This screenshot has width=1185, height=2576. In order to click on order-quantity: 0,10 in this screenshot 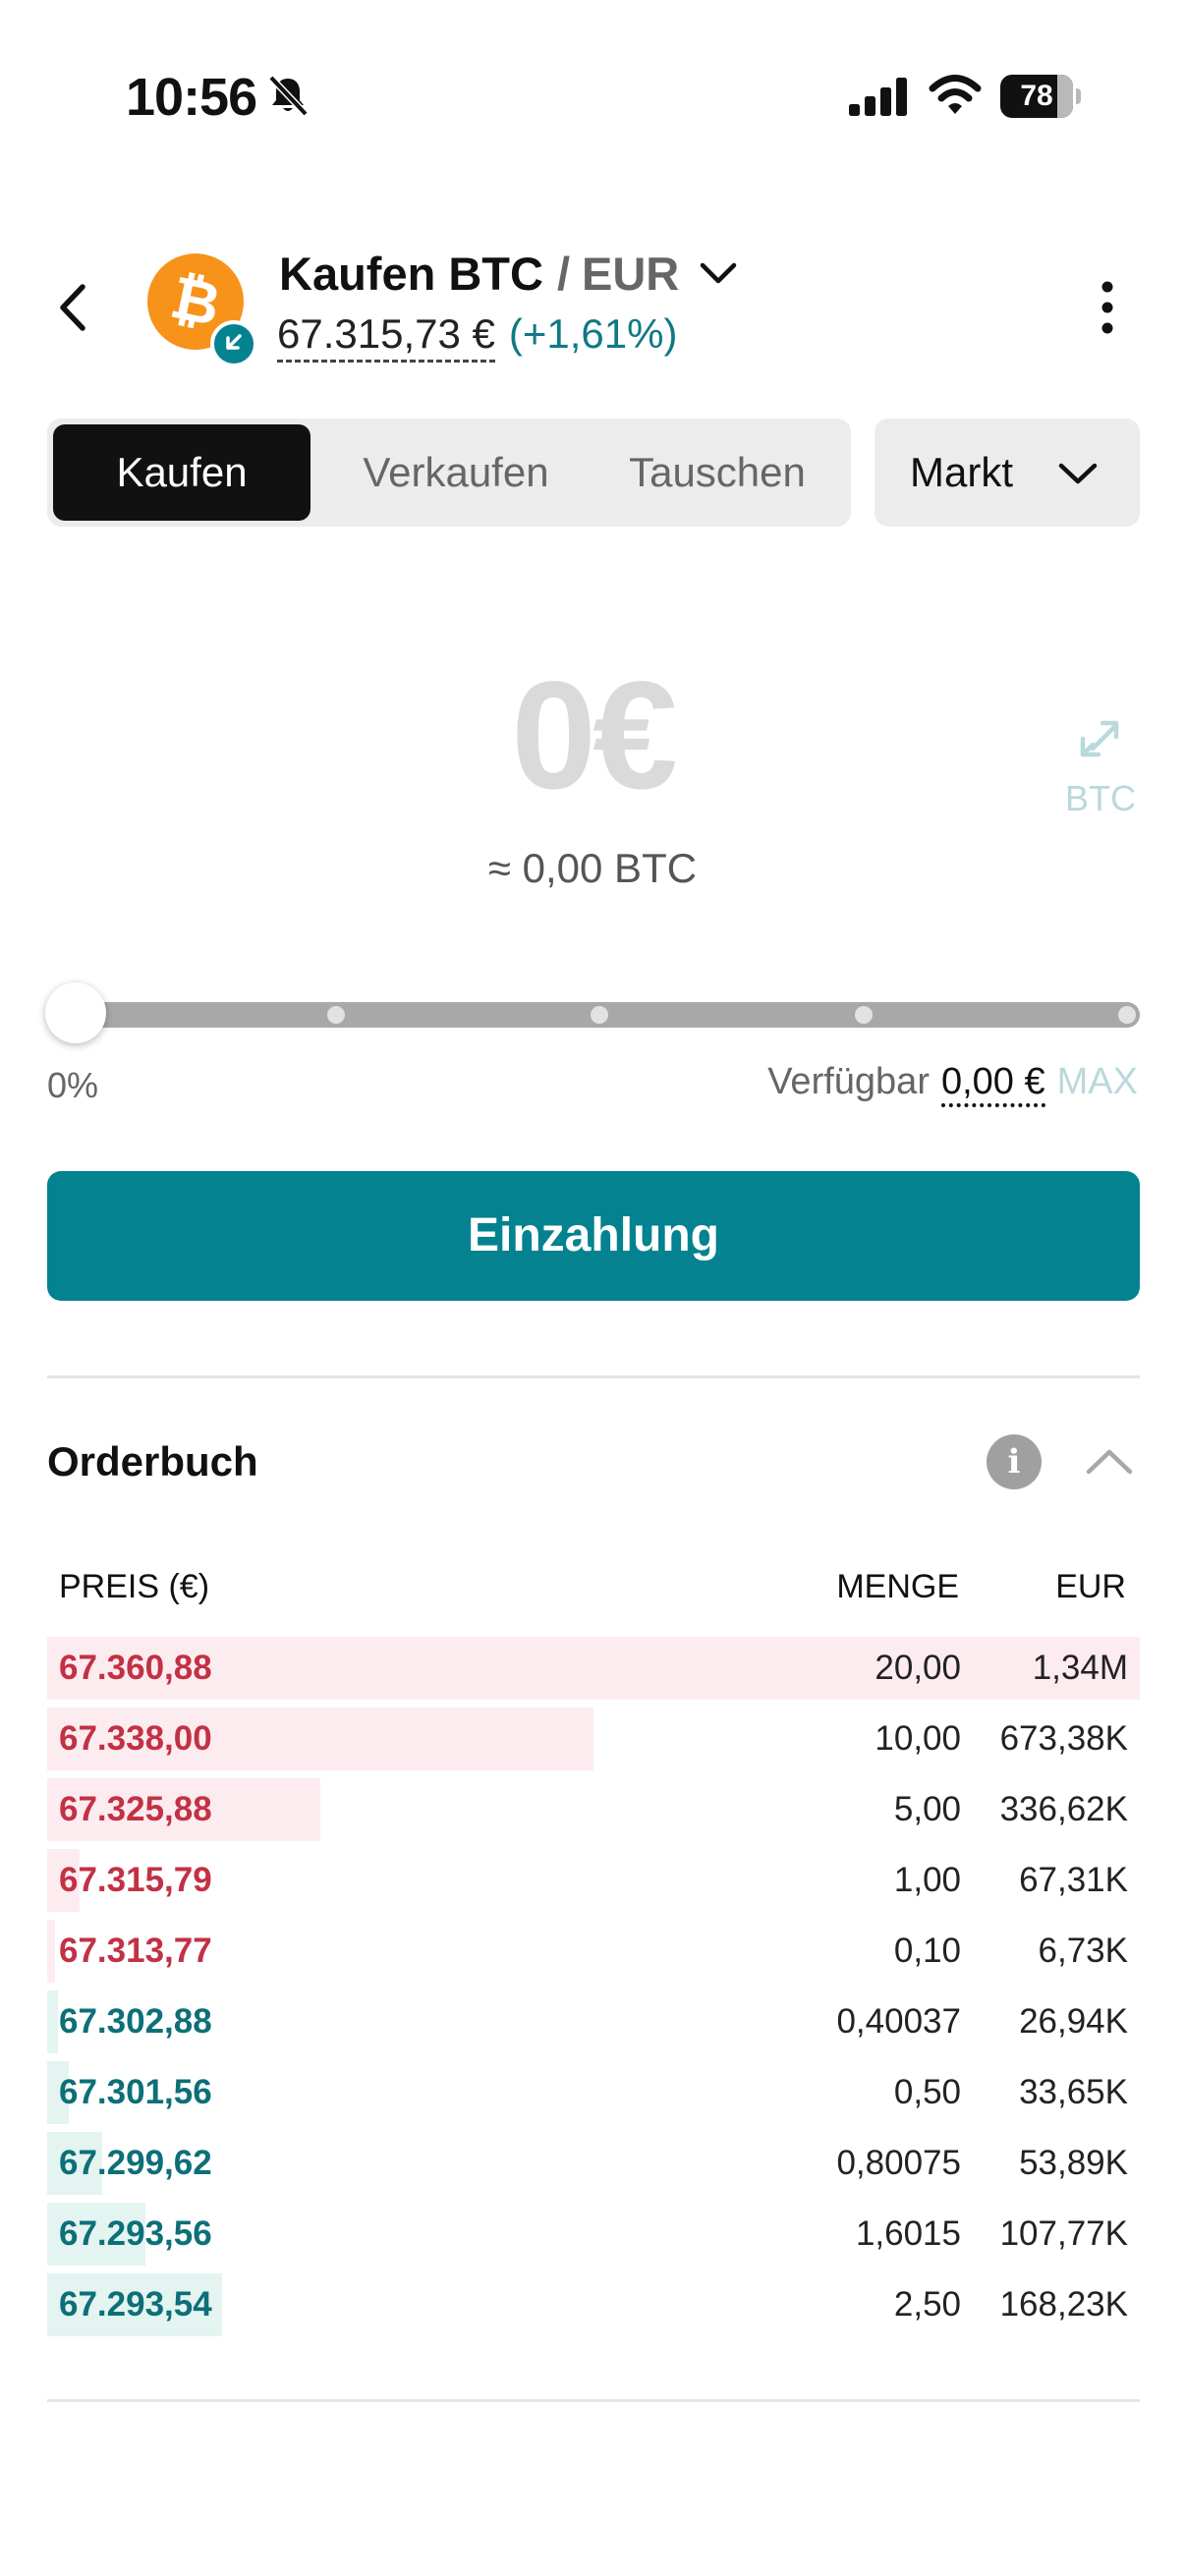, I will do `click(927, 1951)`.